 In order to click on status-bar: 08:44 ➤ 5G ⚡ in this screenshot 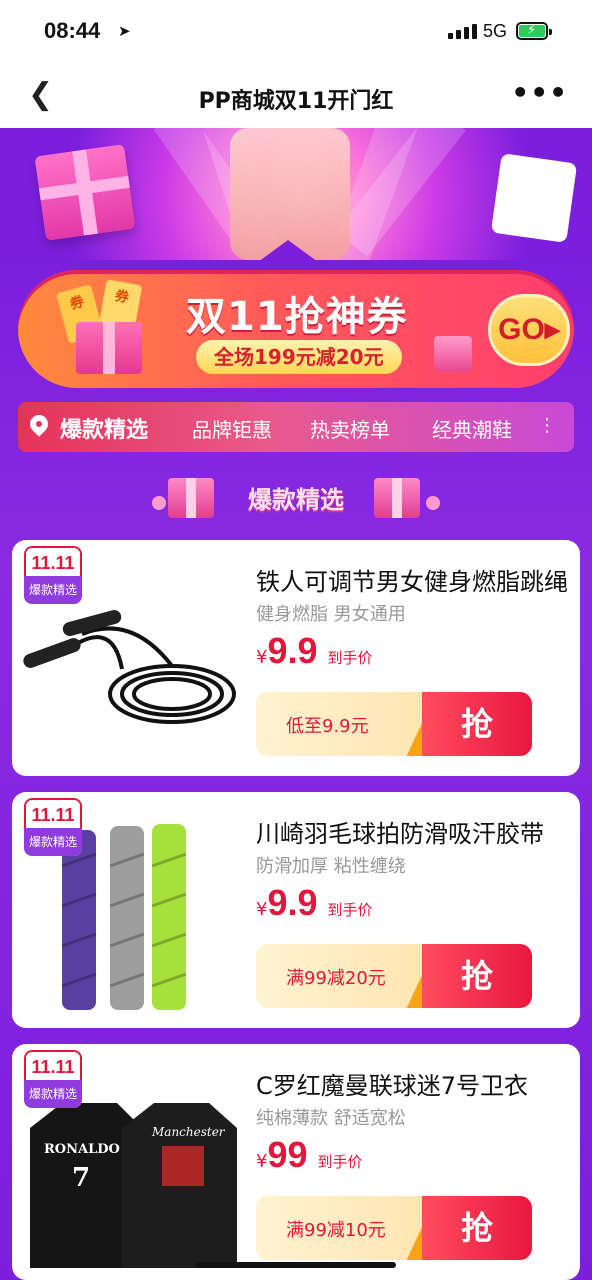, I will do `click(296, 33)`.